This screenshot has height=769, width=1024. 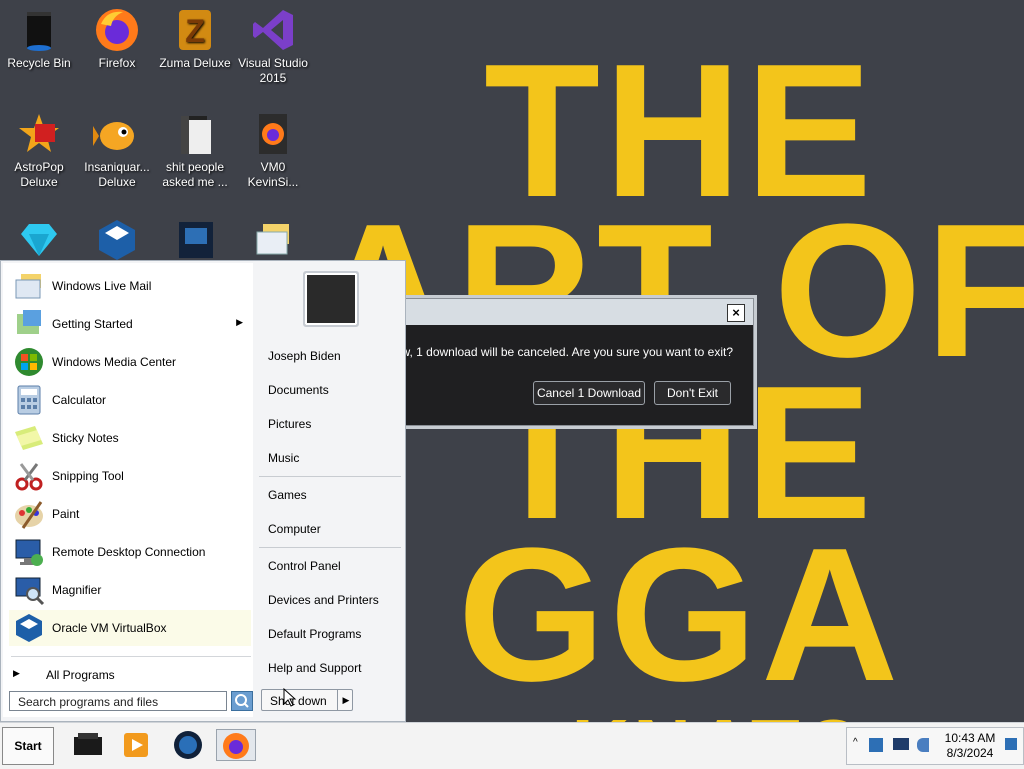 What do you see at coordinates (970, 738) in the screenshot?
I see `clock-time: 10:43 AM` at bounding box center [970, 738].